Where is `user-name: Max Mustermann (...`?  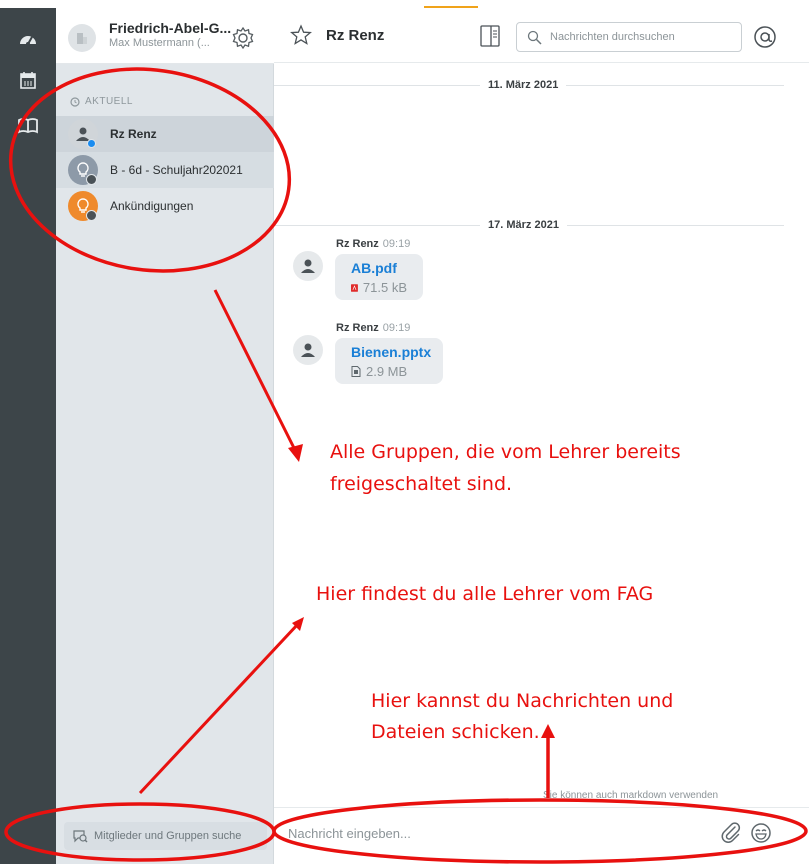
user-name: Max Mustermann (... is located at coordinates (159, 43).